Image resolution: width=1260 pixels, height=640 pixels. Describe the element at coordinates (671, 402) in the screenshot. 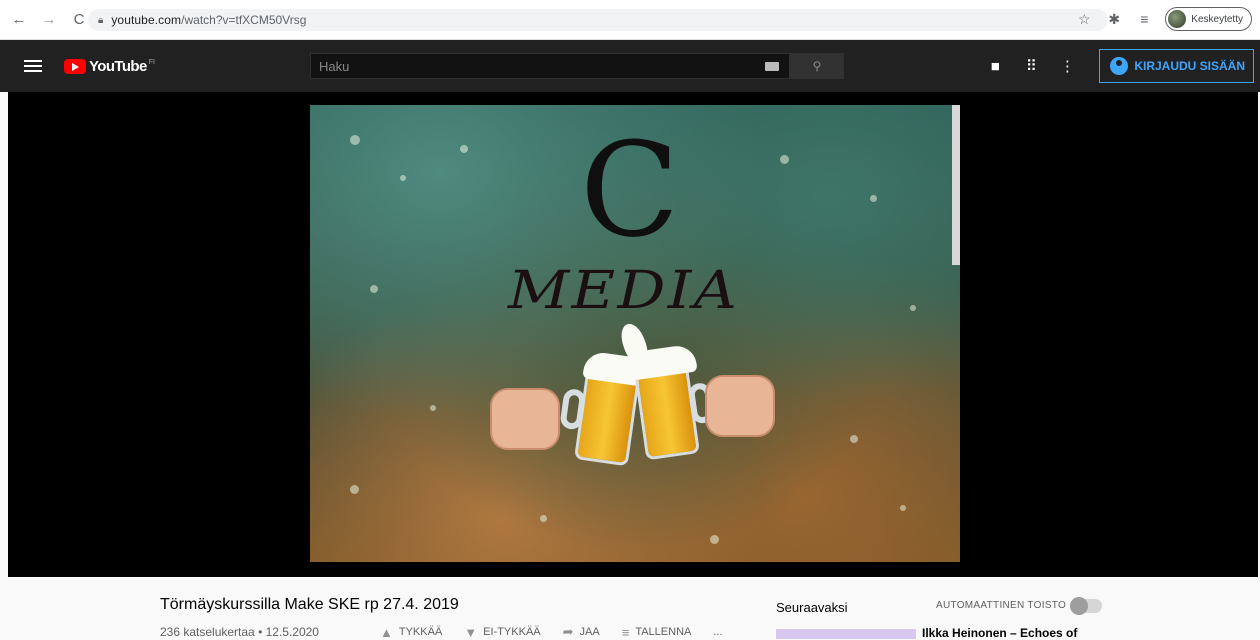

I see `right-beer-mug` at that location.